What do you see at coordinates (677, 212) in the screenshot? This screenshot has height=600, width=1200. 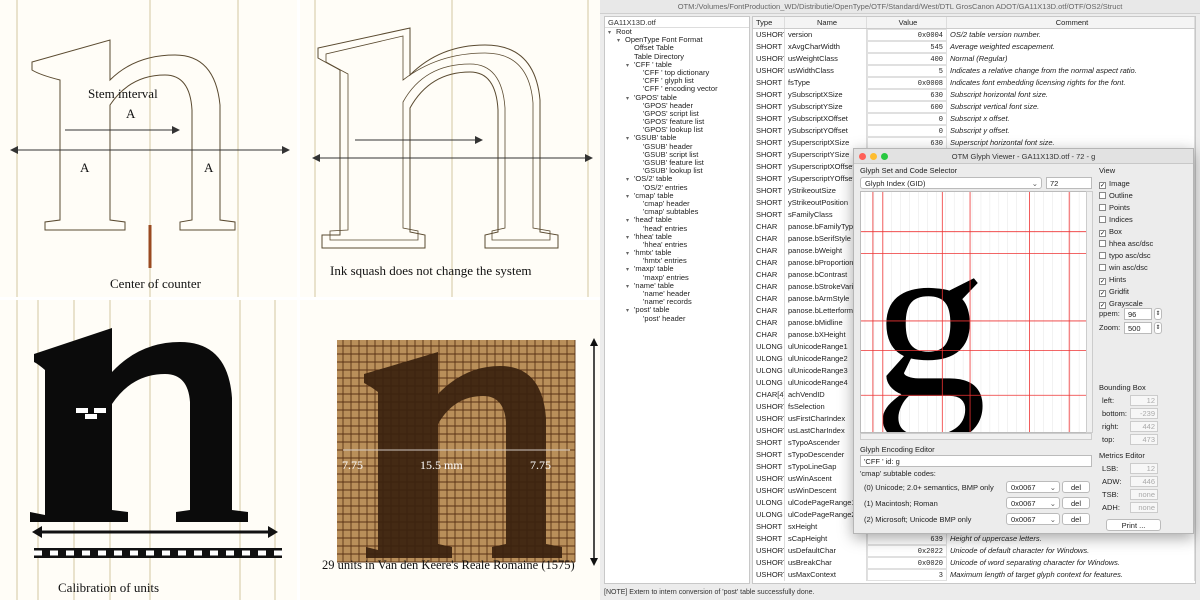 I see `tree-node: 'cmap' subtables` at bounding box center [677, 212].